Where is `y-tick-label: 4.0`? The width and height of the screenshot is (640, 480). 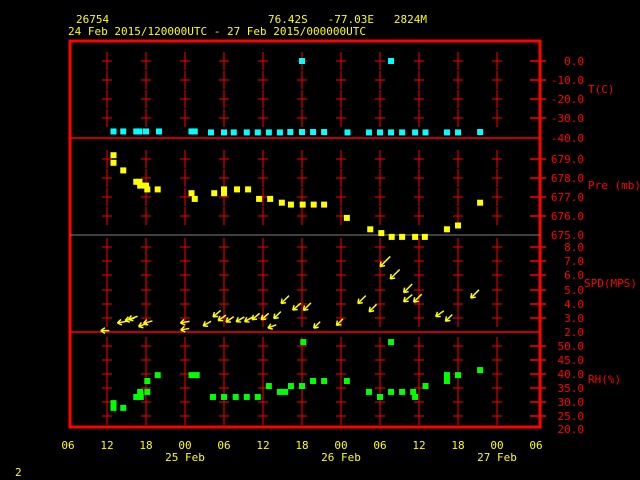
y-tick-label: 4.0 is located at coordinates (574, 304).